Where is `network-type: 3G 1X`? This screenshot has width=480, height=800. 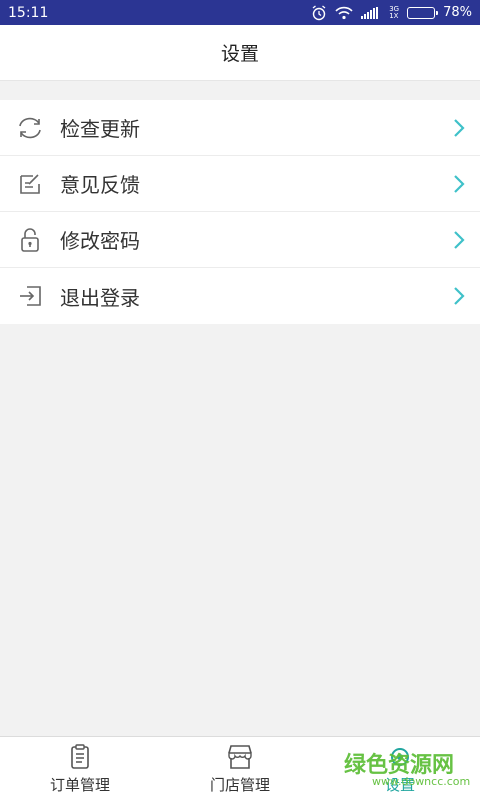 network-type: 3G 1X is located at coordinates (394, 12).